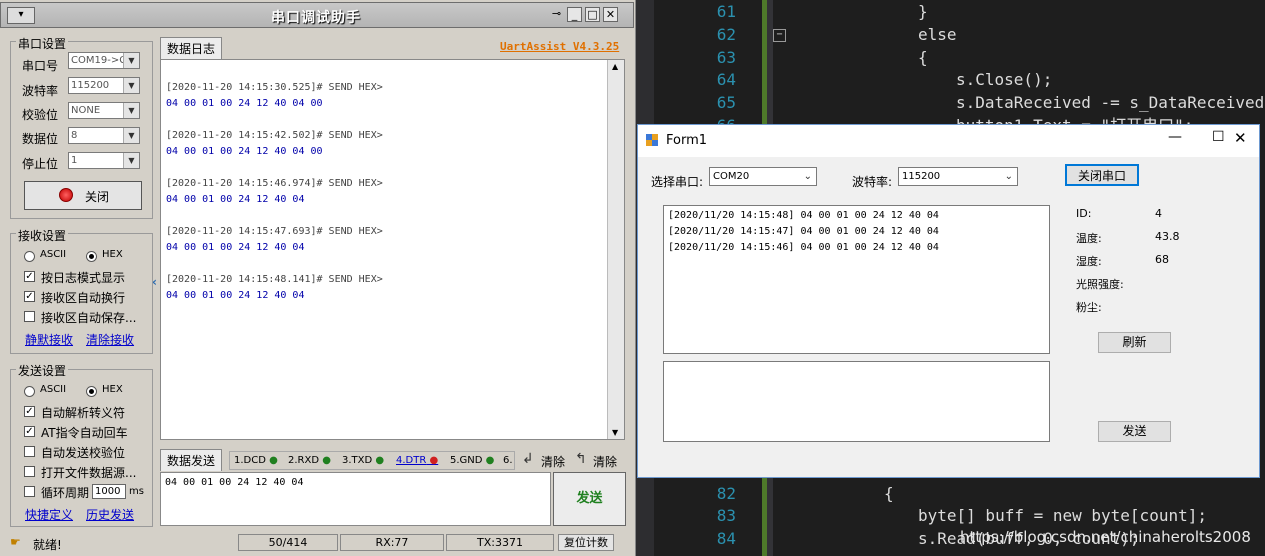  Describe the element at coordinates (589, 499) in the screenshot. I see `send-button: 发送` at that location.